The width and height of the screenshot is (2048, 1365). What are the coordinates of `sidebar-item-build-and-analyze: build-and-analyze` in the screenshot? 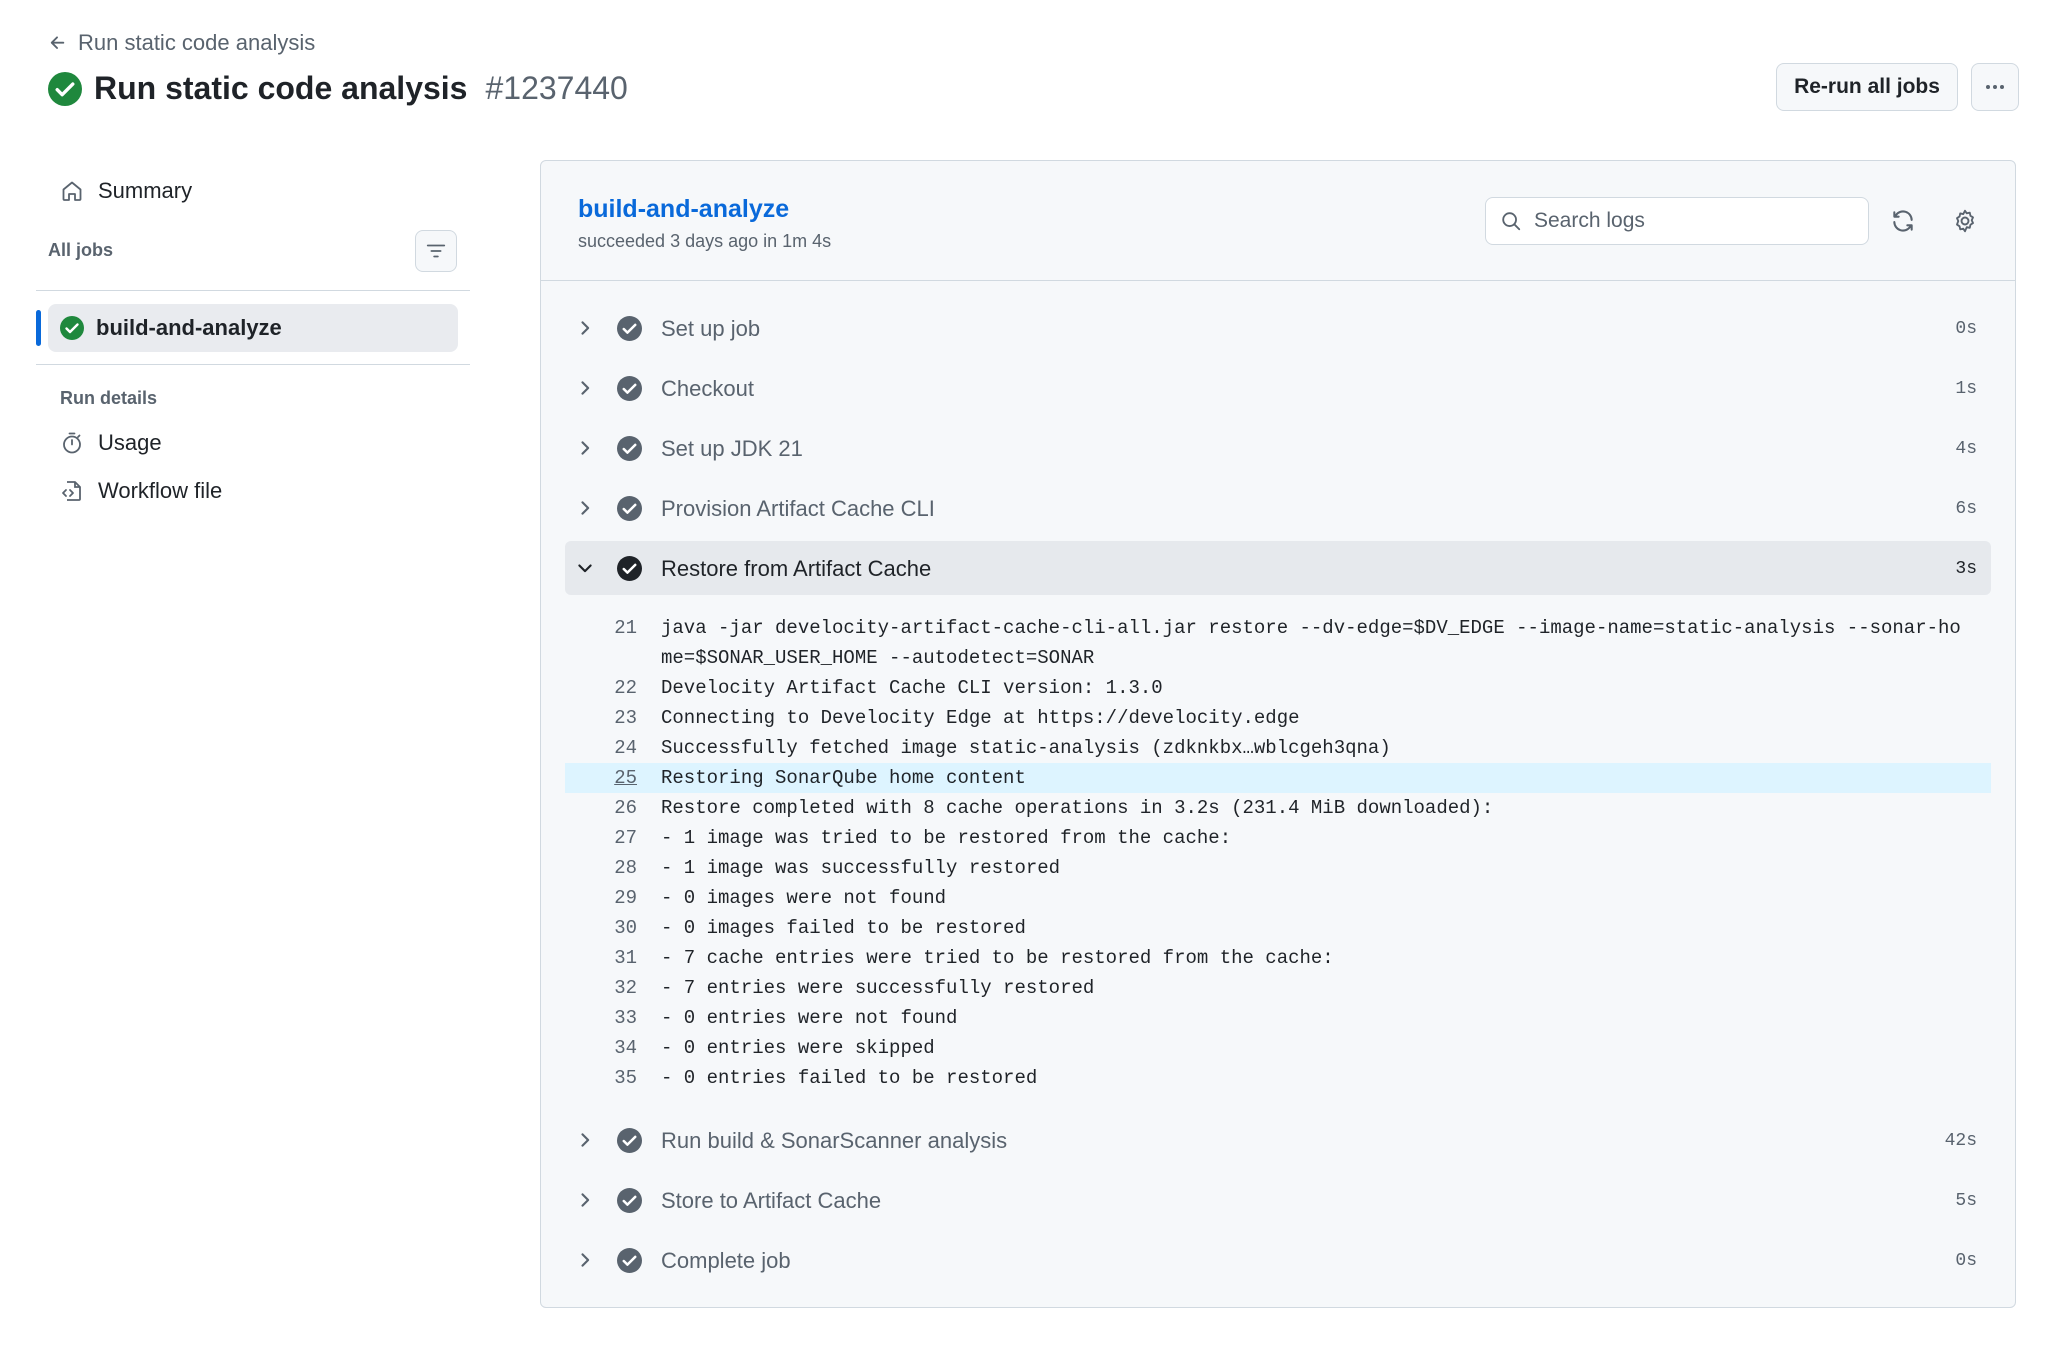 It's located at (253, 328).